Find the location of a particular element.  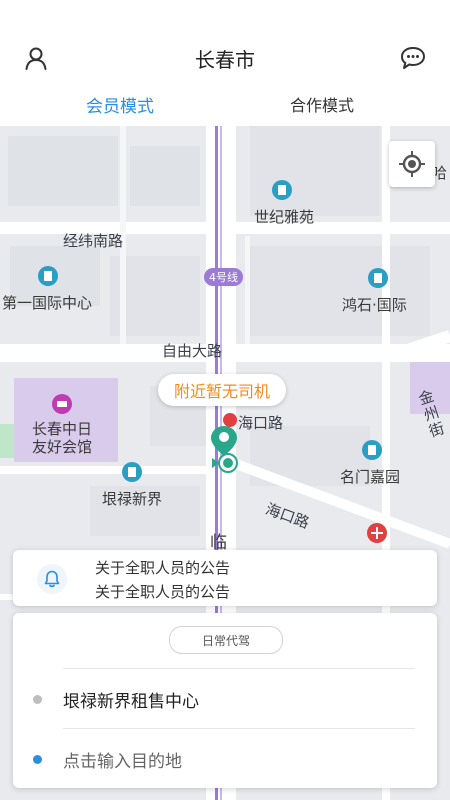

map-label: 名门嘉园 is located at coordinates (370, 477).